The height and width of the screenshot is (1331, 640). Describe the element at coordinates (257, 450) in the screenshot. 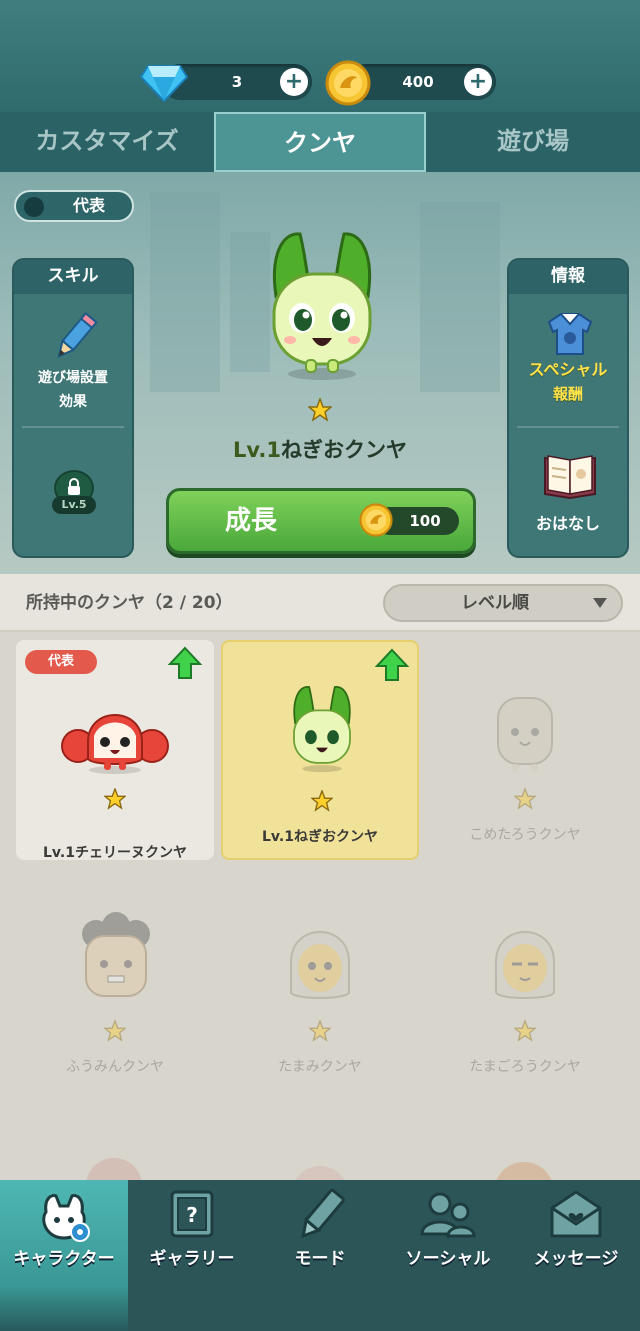

I see `character-level: Lv.1` at that location.